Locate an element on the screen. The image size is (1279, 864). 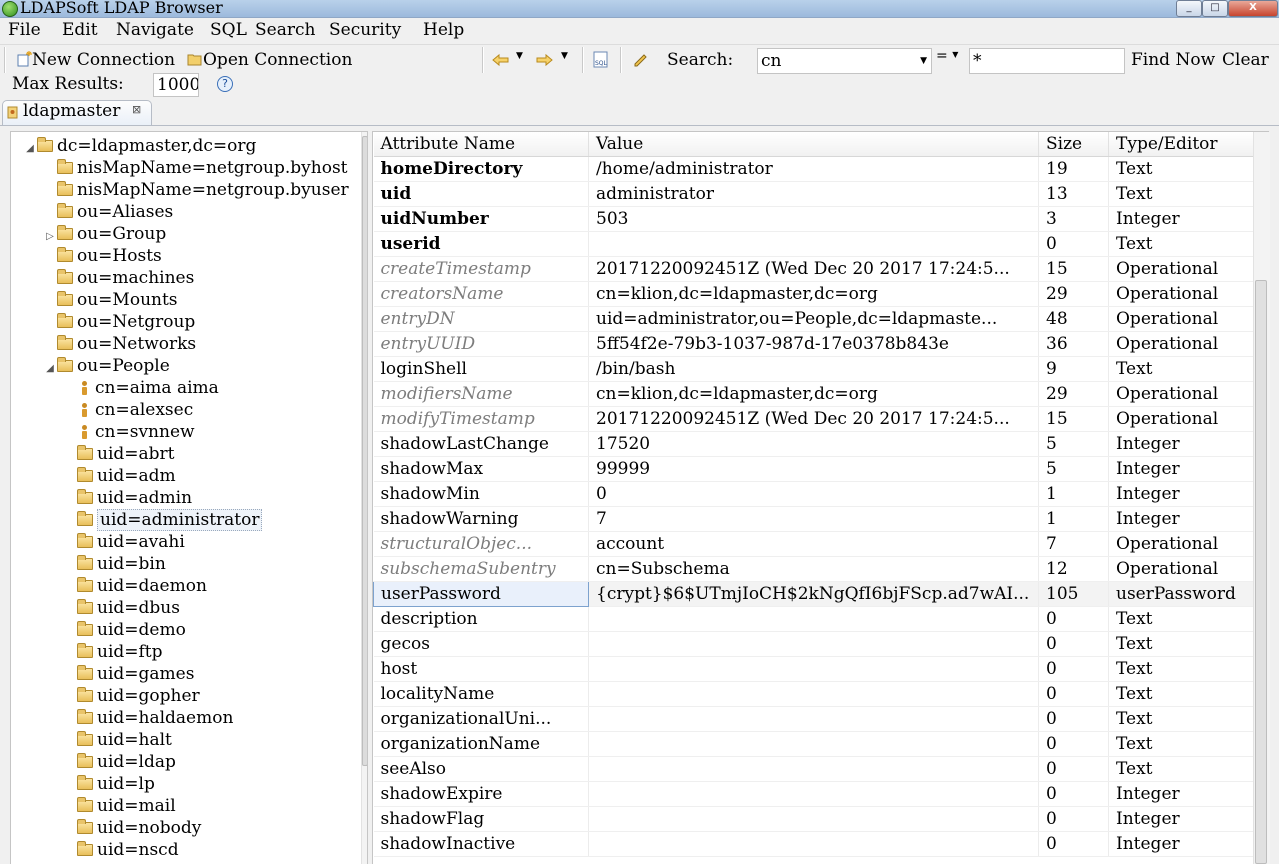
attribute-name-cell: description is located at coordinates (481, 619).